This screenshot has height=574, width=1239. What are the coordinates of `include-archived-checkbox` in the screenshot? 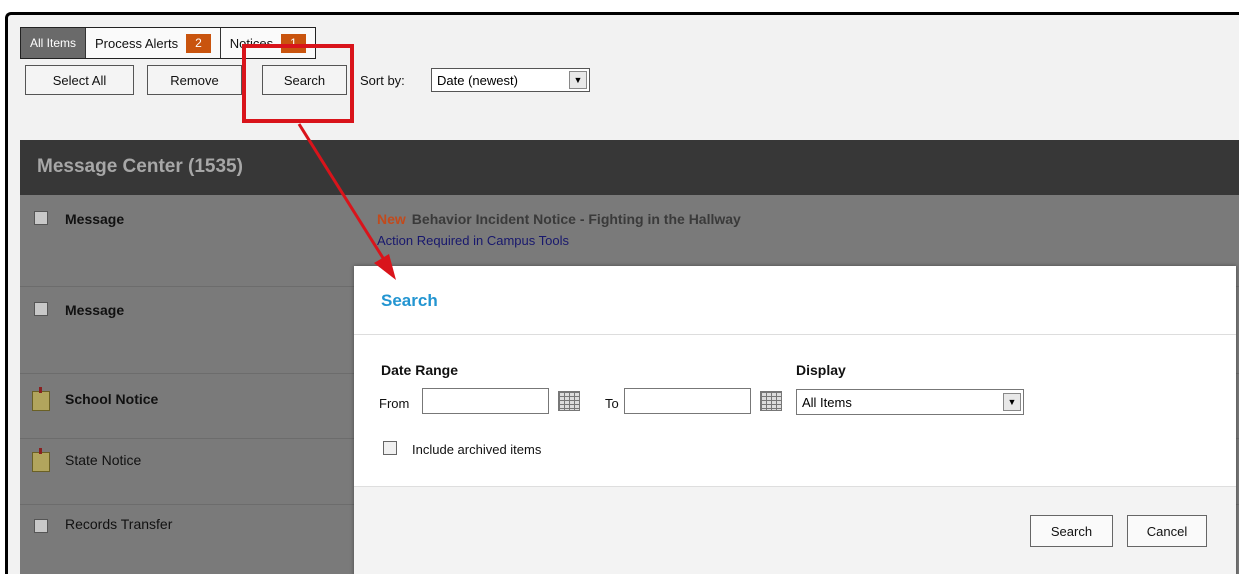 It's located at (390, 448).